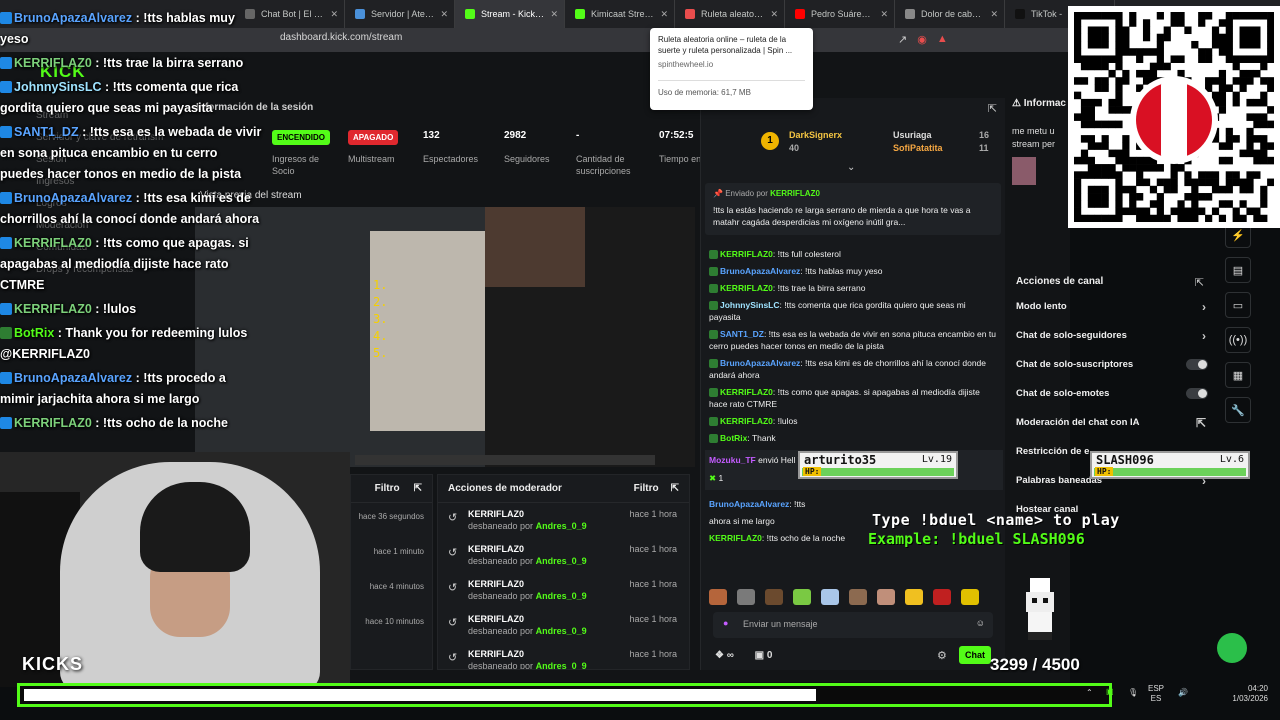 The width and height of the screenshot is (1280, 720). Describe the element at coordinates (1199, 282) in the screenshot. I see `channel-expand-icon: ⇱` at that location.